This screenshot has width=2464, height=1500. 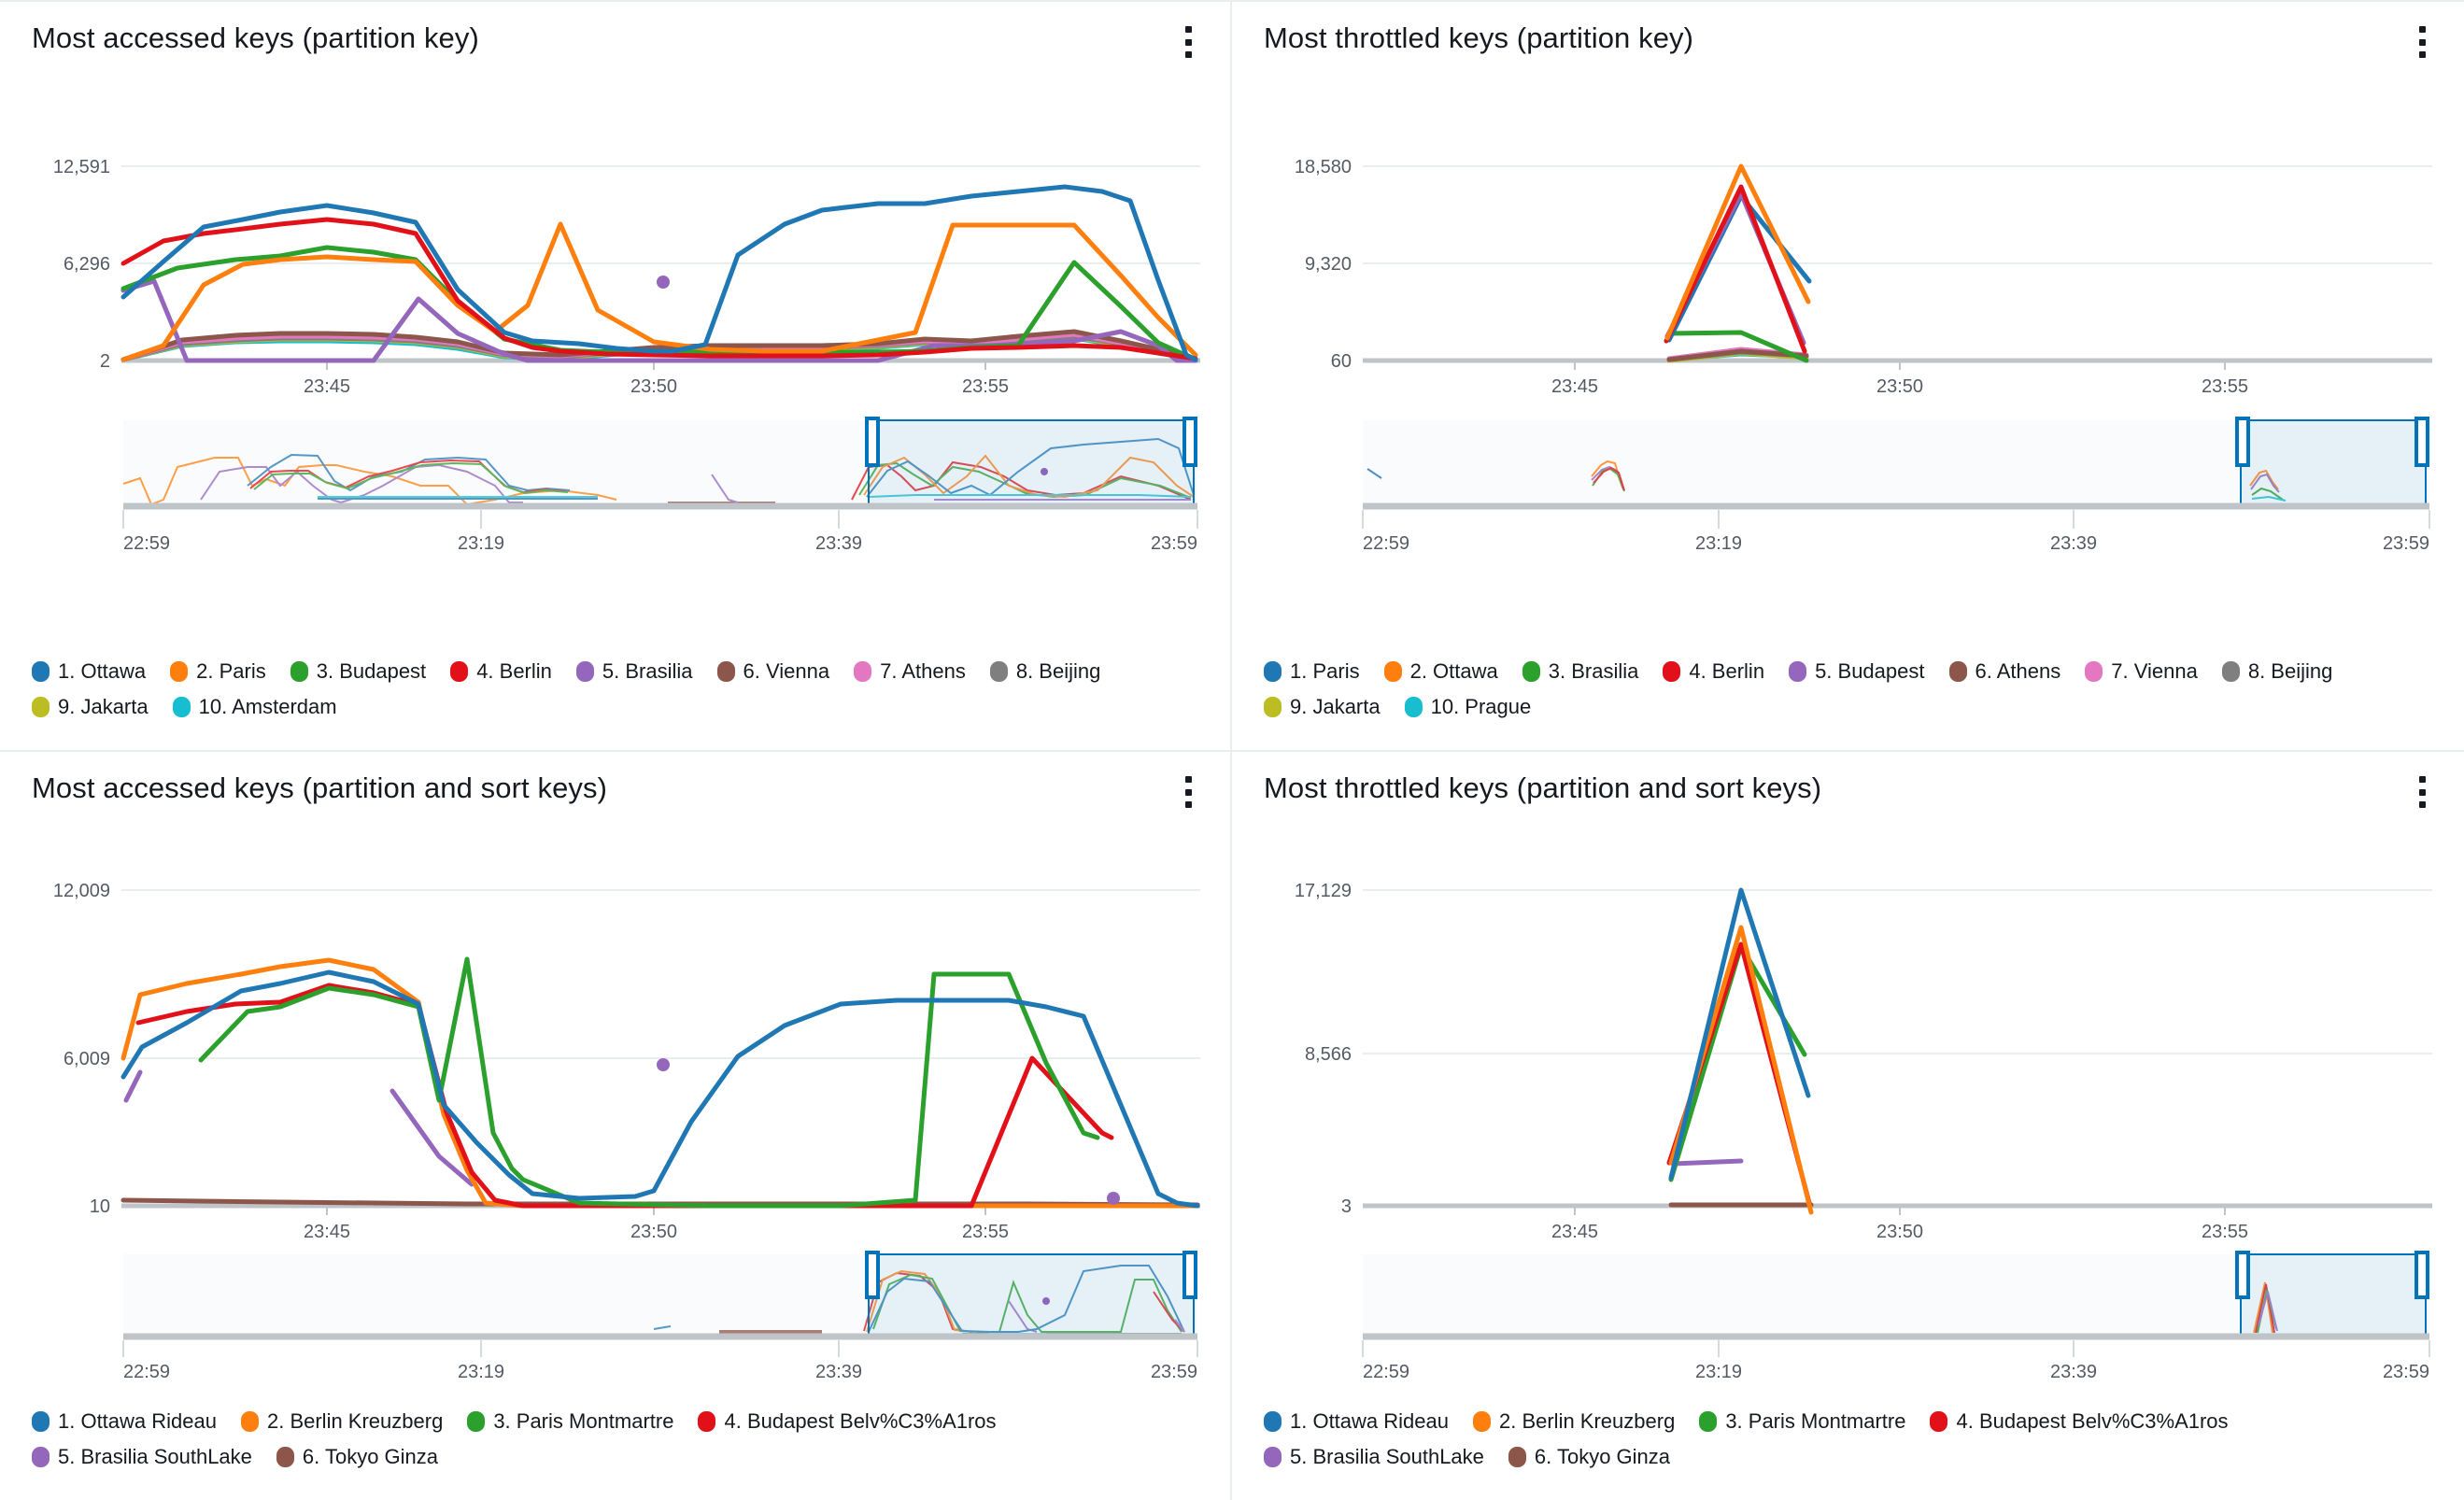 I want to click on y-tick-label: 2, so click(x=105, y=361).